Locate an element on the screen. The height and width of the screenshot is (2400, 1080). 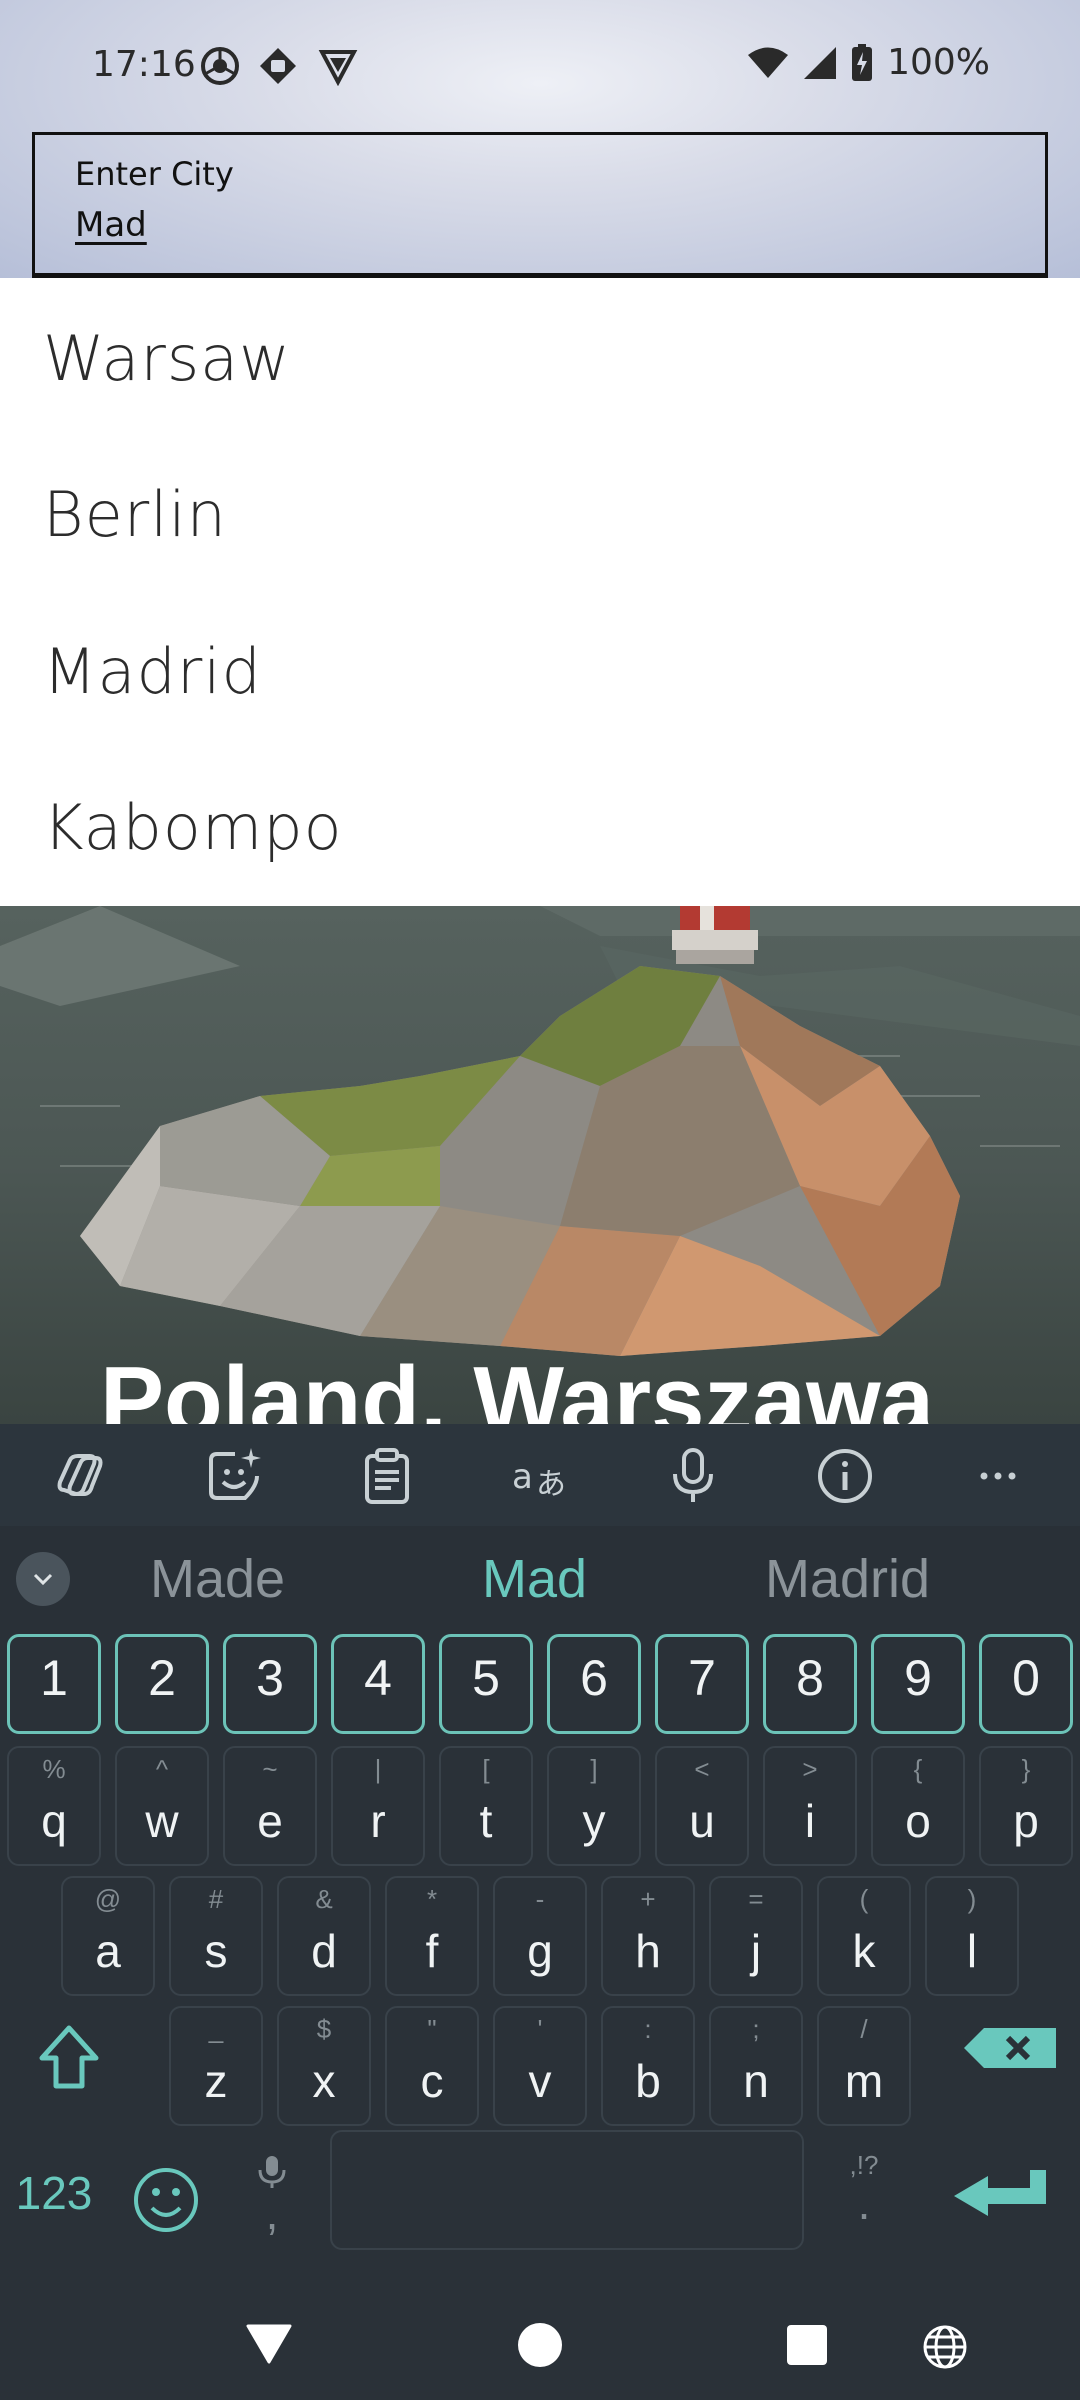
svg-text: あ is located at coordinates (551, 1484).